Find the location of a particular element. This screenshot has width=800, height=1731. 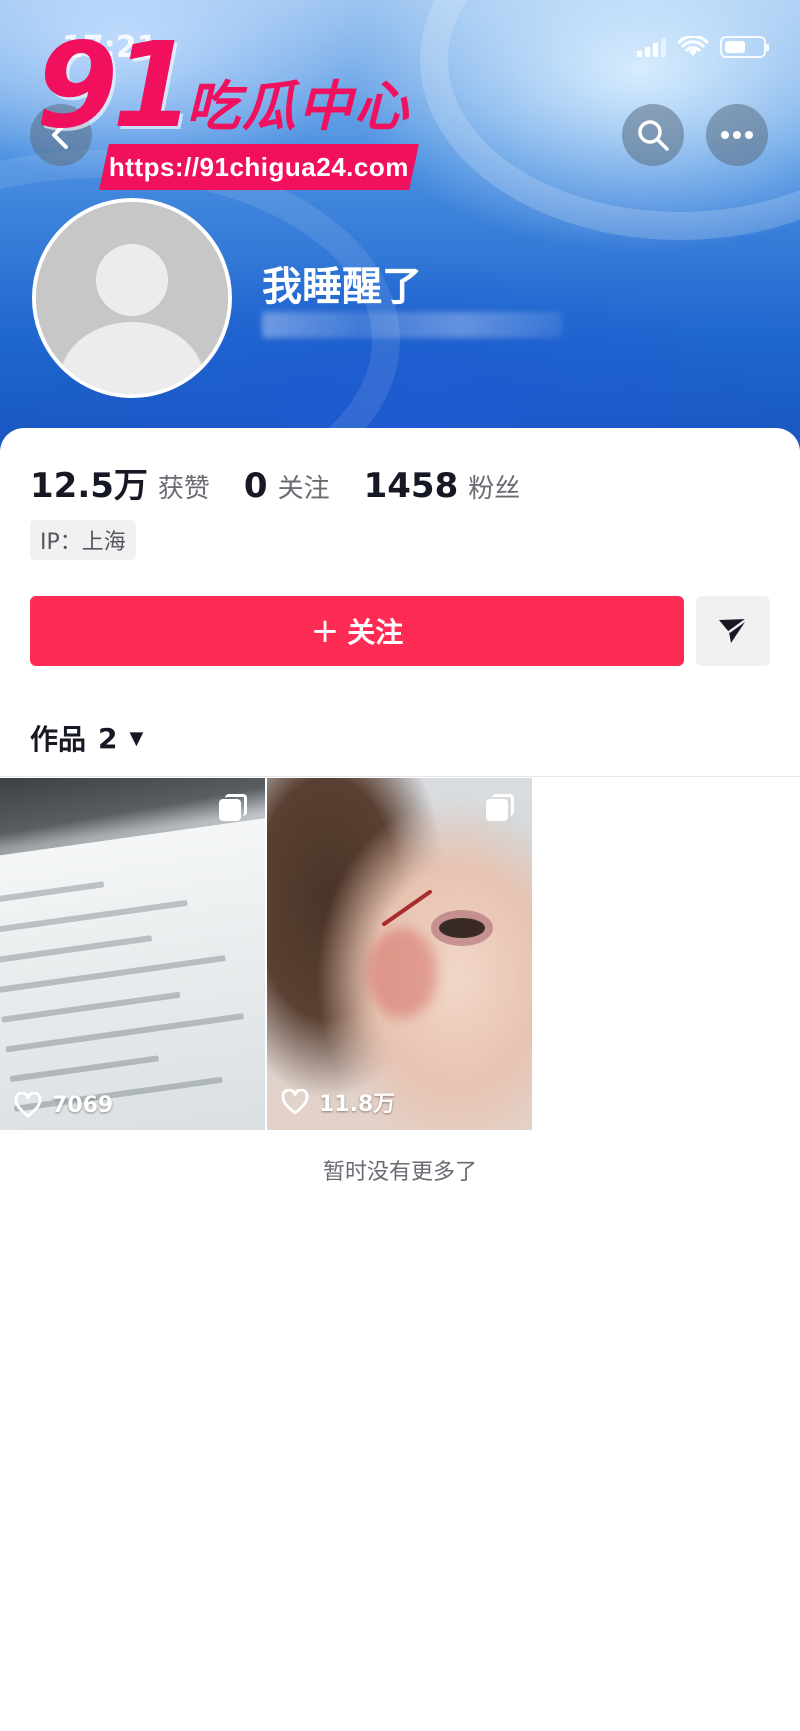

signal-icon is located at coordinates (651, 47).